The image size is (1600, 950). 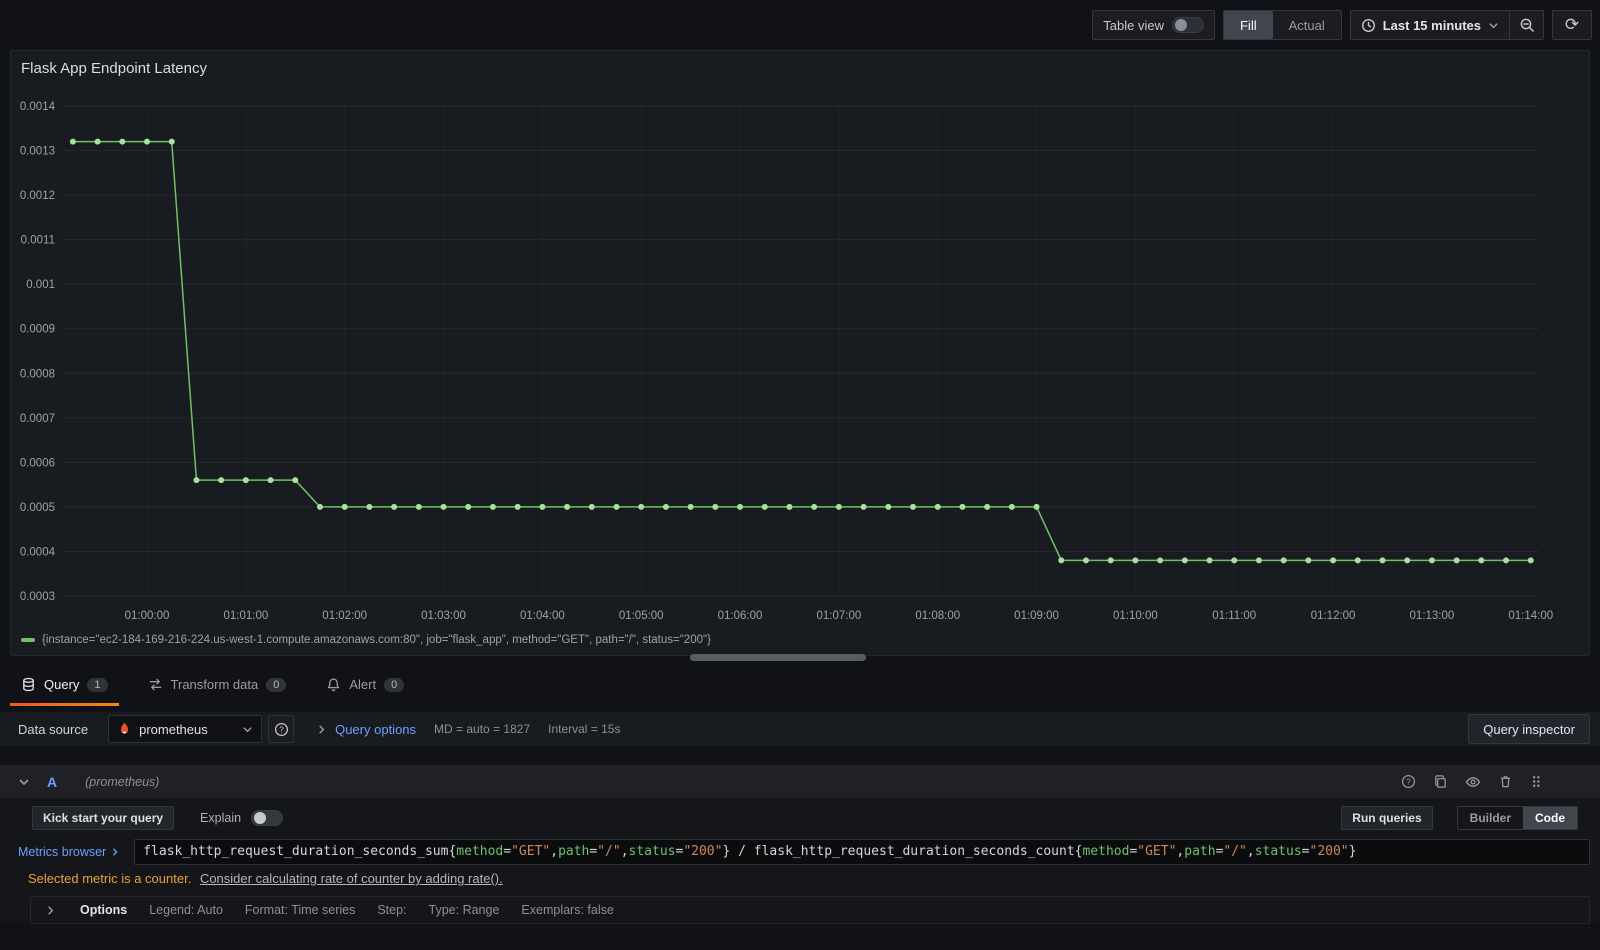 What do you see at coordinates (1248, 25) in the screenshot?
I see `fill-button: Fill` at bounding box center [1248, 25].